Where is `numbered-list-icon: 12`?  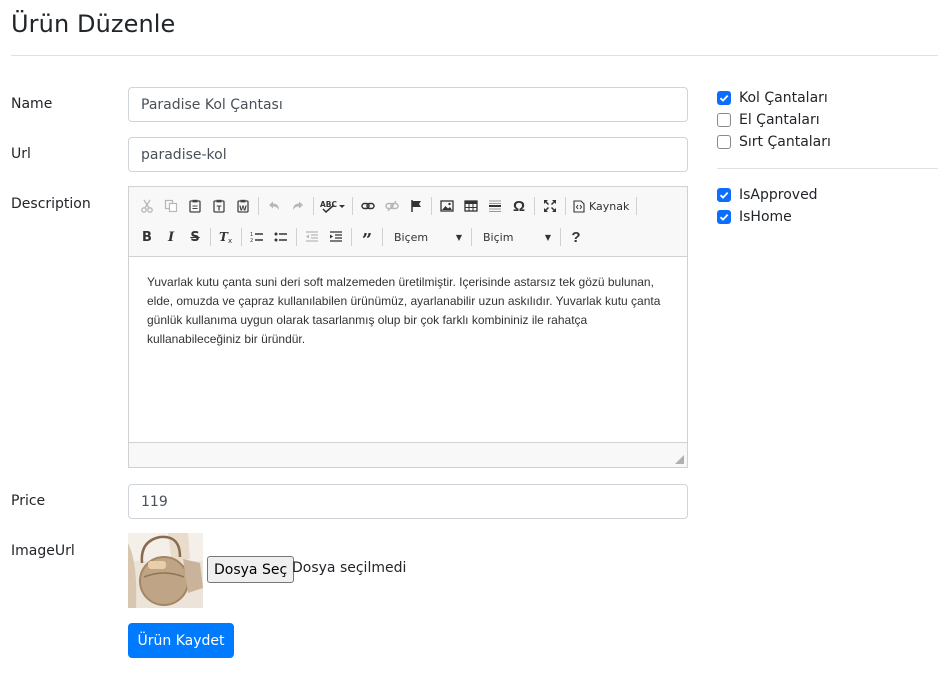 numbered-list-icon: 12 is located at coordinates (257, 237).